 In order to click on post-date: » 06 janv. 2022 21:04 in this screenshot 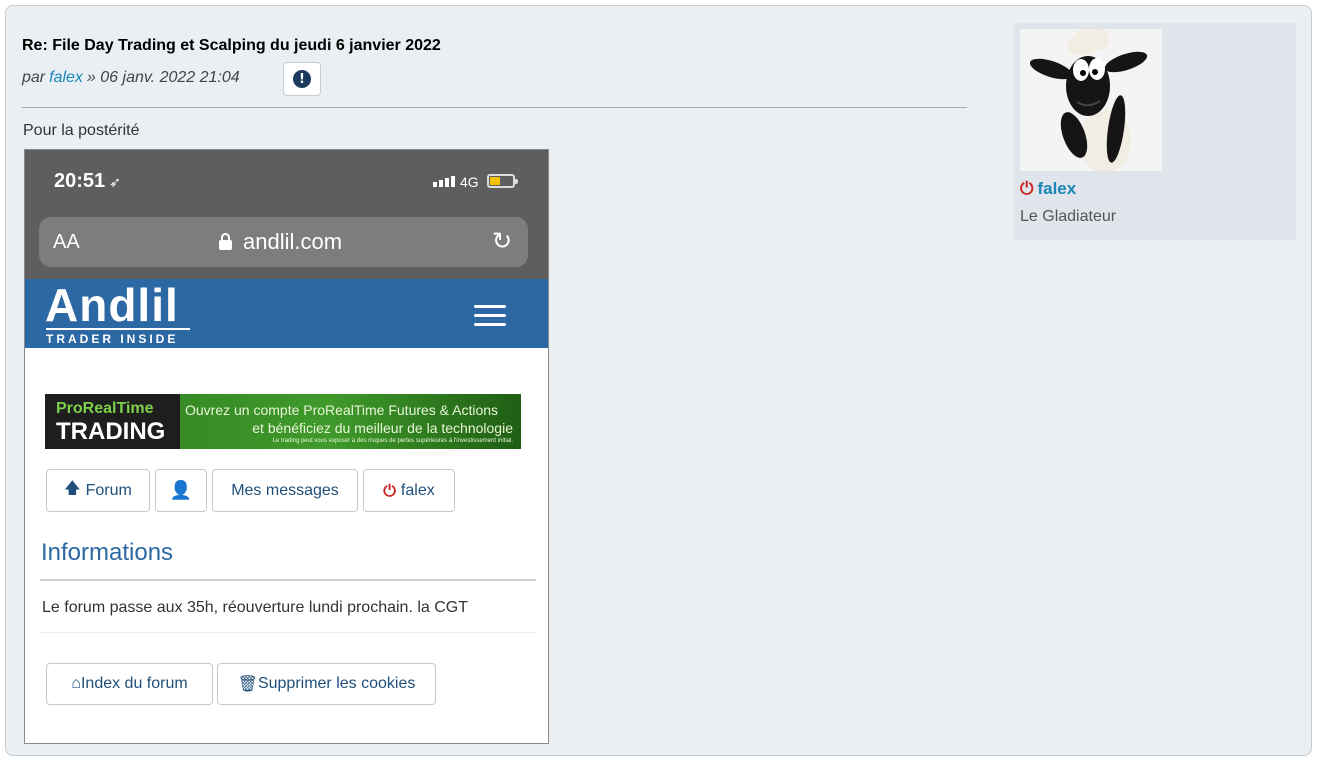, I will do `click(163, 77)`.